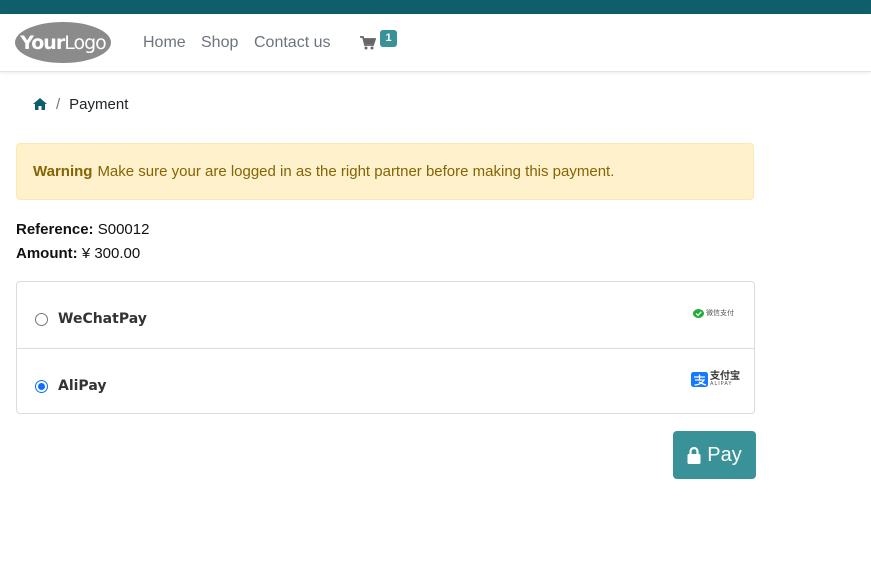  I want to click on cart-button: 1, so click(380, 43).